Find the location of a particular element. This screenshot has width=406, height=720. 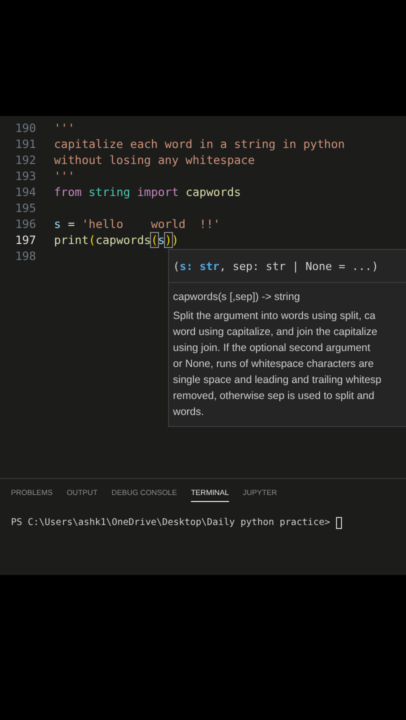

signature-text: (s: str, sep: str | None = ...) is located at coordinates (275, 266).